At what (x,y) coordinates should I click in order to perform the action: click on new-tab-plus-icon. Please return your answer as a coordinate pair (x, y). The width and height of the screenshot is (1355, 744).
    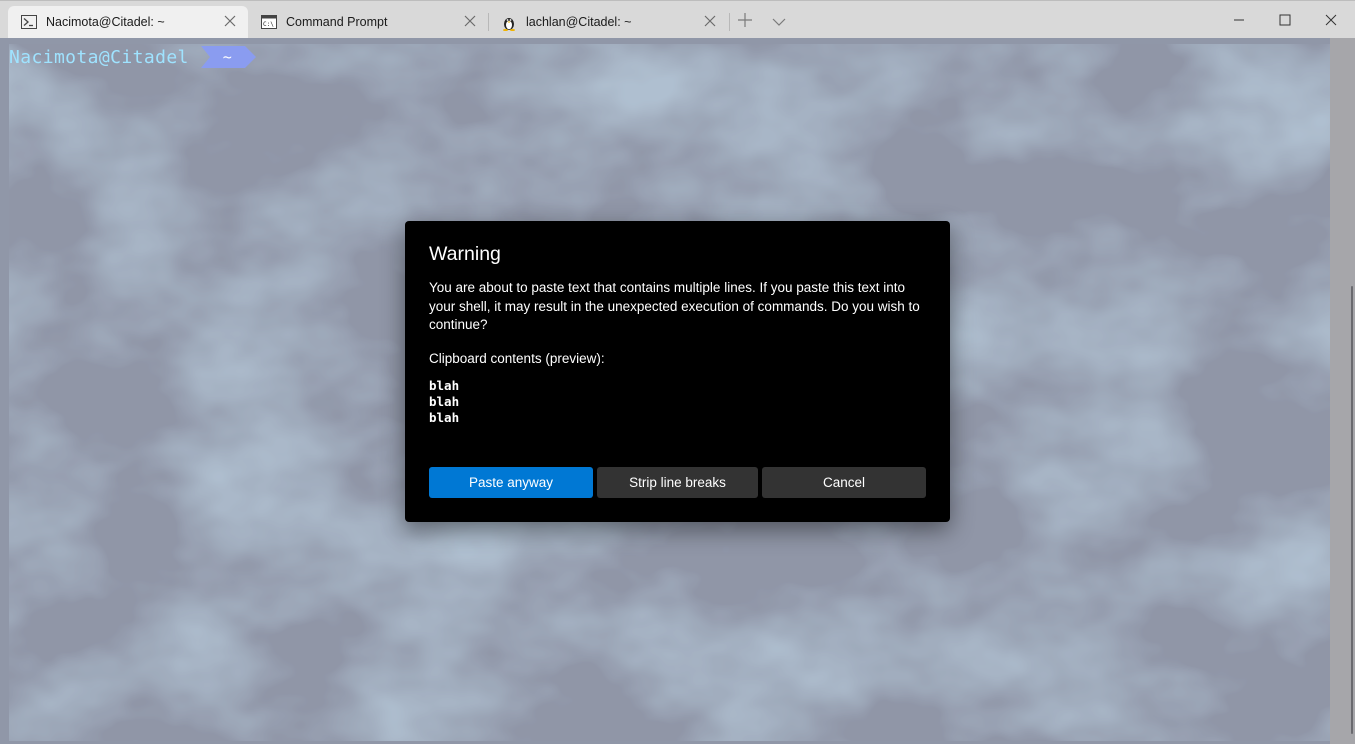
    Looking at the image, I should click on (746, 21).